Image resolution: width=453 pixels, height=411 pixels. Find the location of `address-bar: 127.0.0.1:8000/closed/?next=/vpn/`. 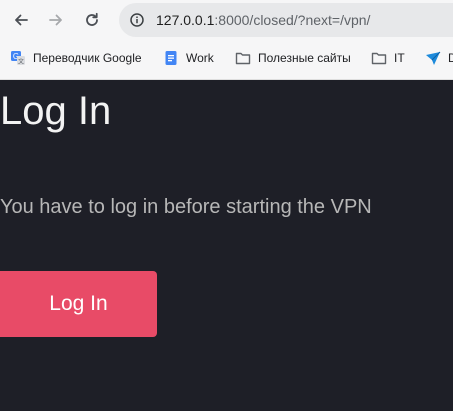

address-bar: 127.0.0.1:8000/closed/?next=/vpn/ is located at coordinates (286, 20).